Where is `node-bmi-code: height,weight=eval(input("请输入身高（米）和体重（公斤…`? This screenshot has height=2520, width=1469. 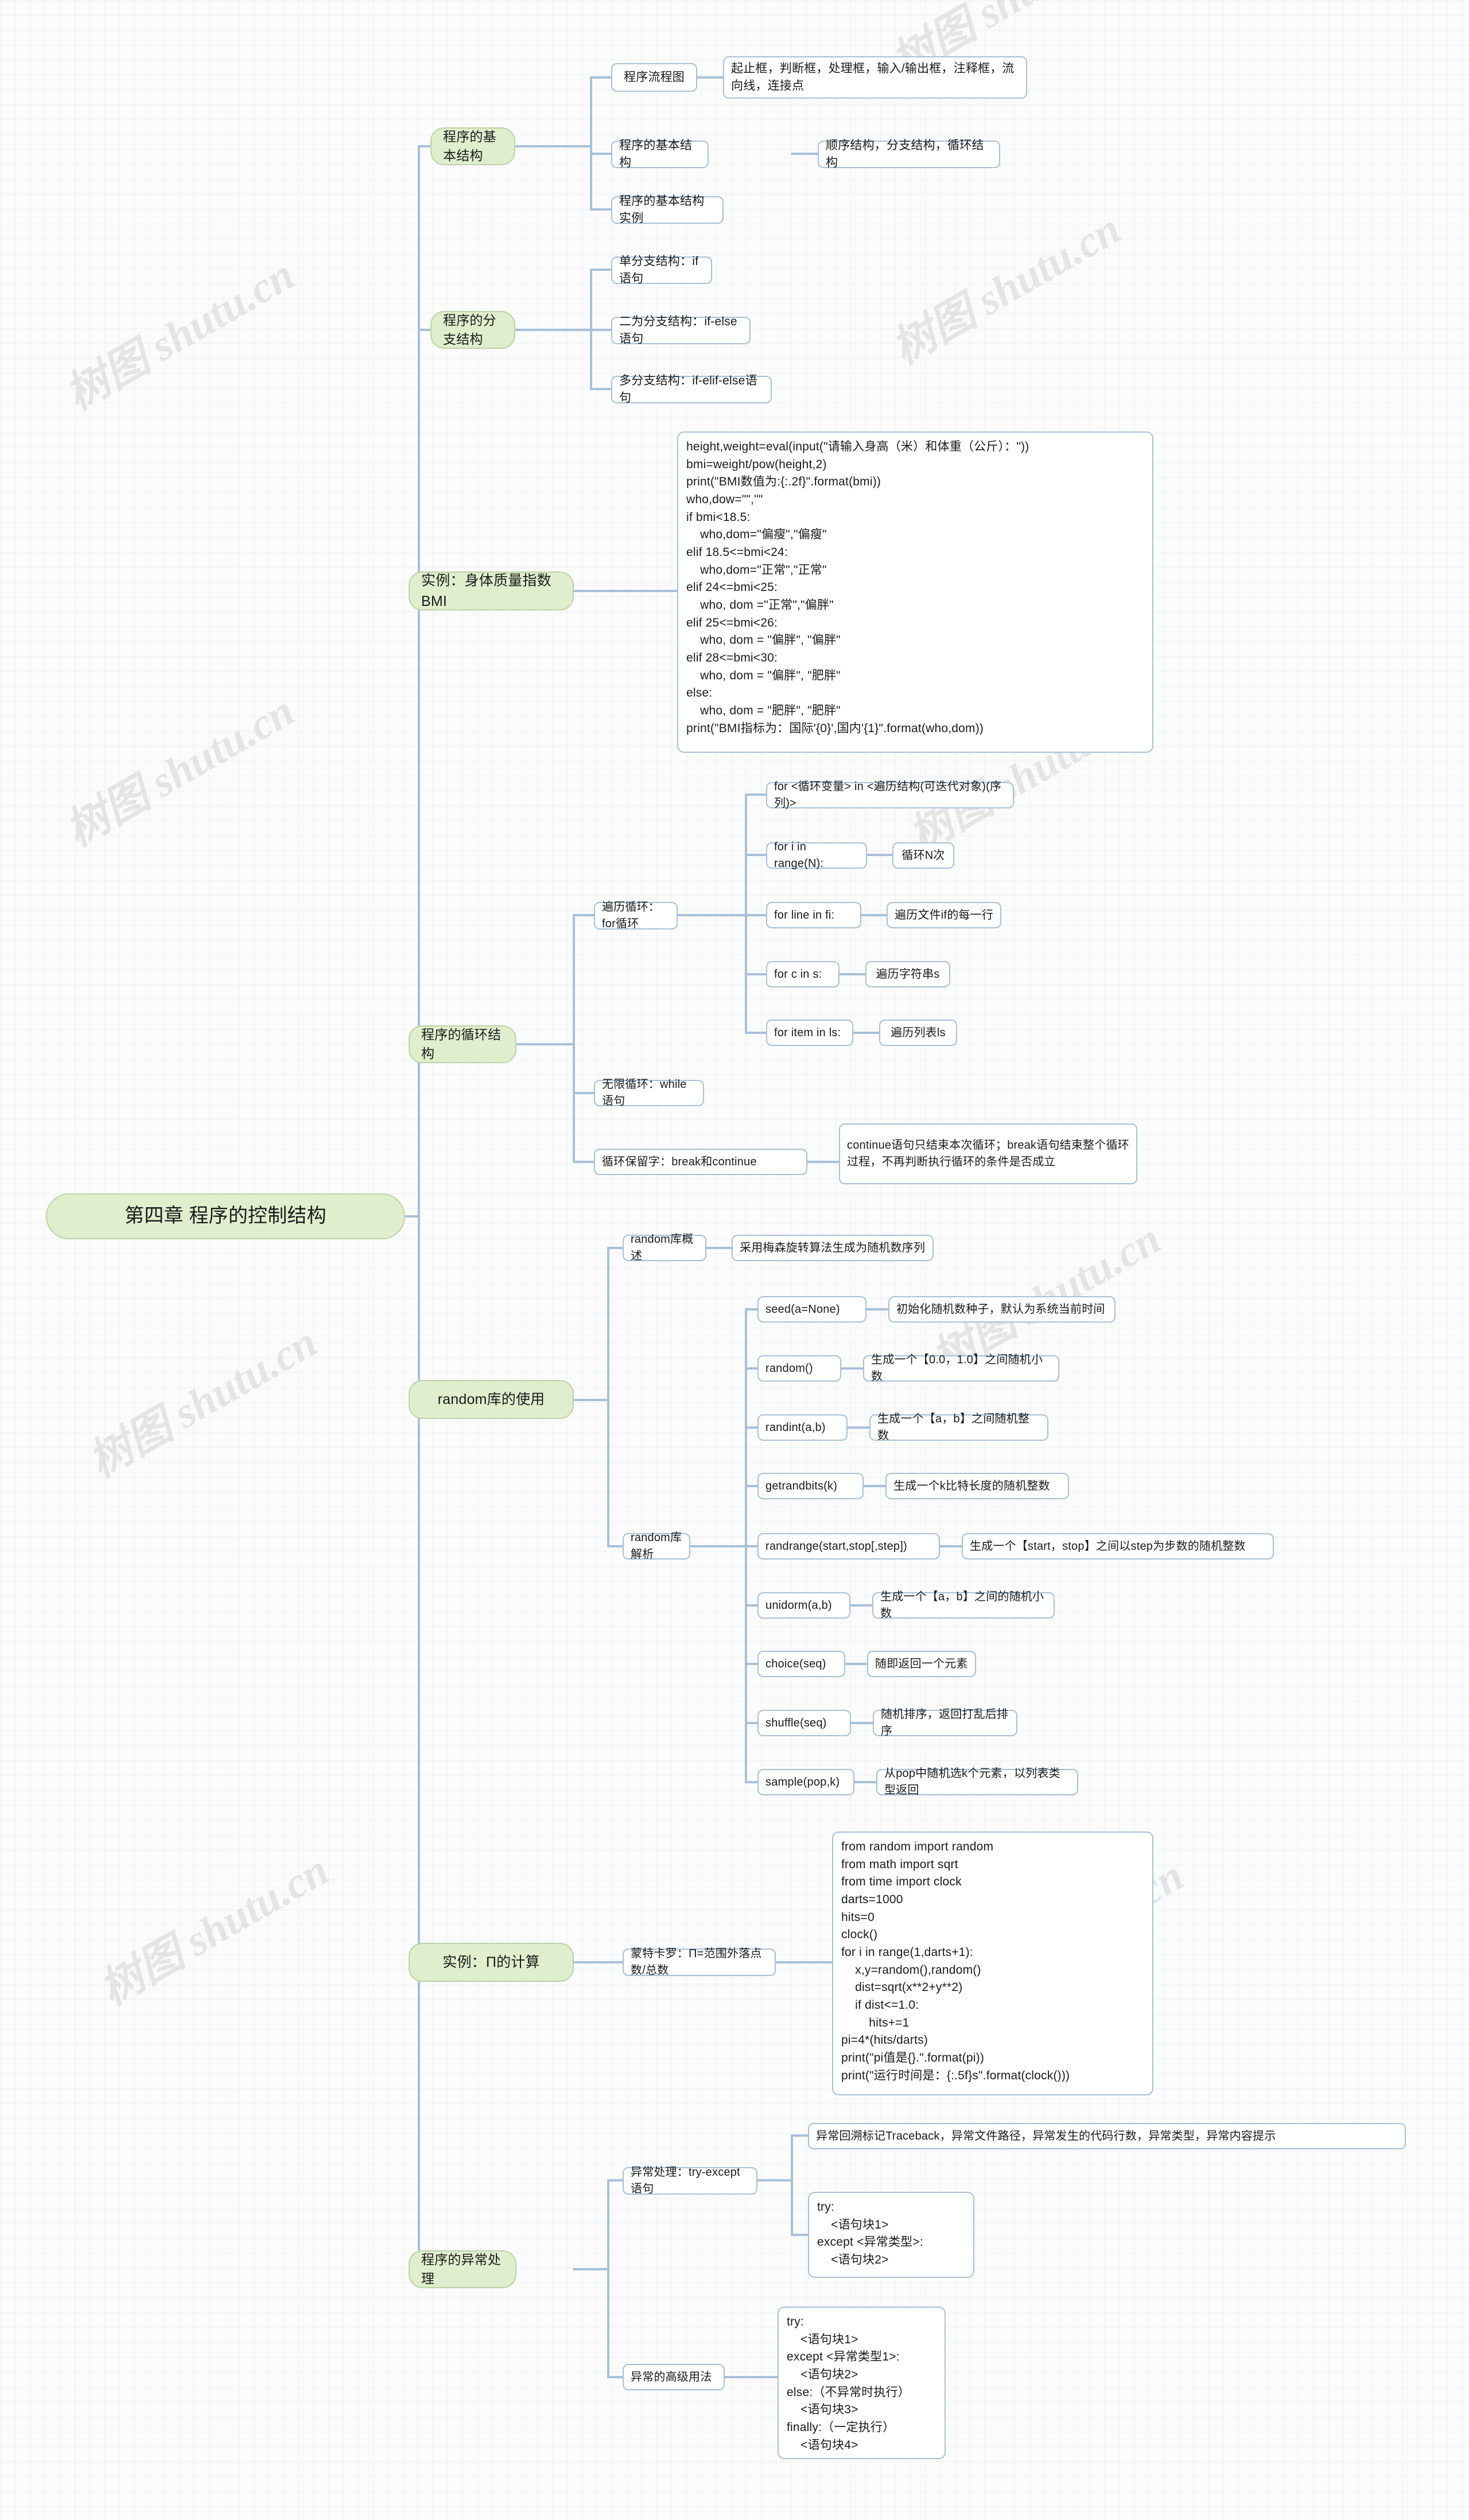 node-bmi-code: height,weight=eval(input("请输入身高（米）和体重（公斤… is located at coordinates (915, 592).